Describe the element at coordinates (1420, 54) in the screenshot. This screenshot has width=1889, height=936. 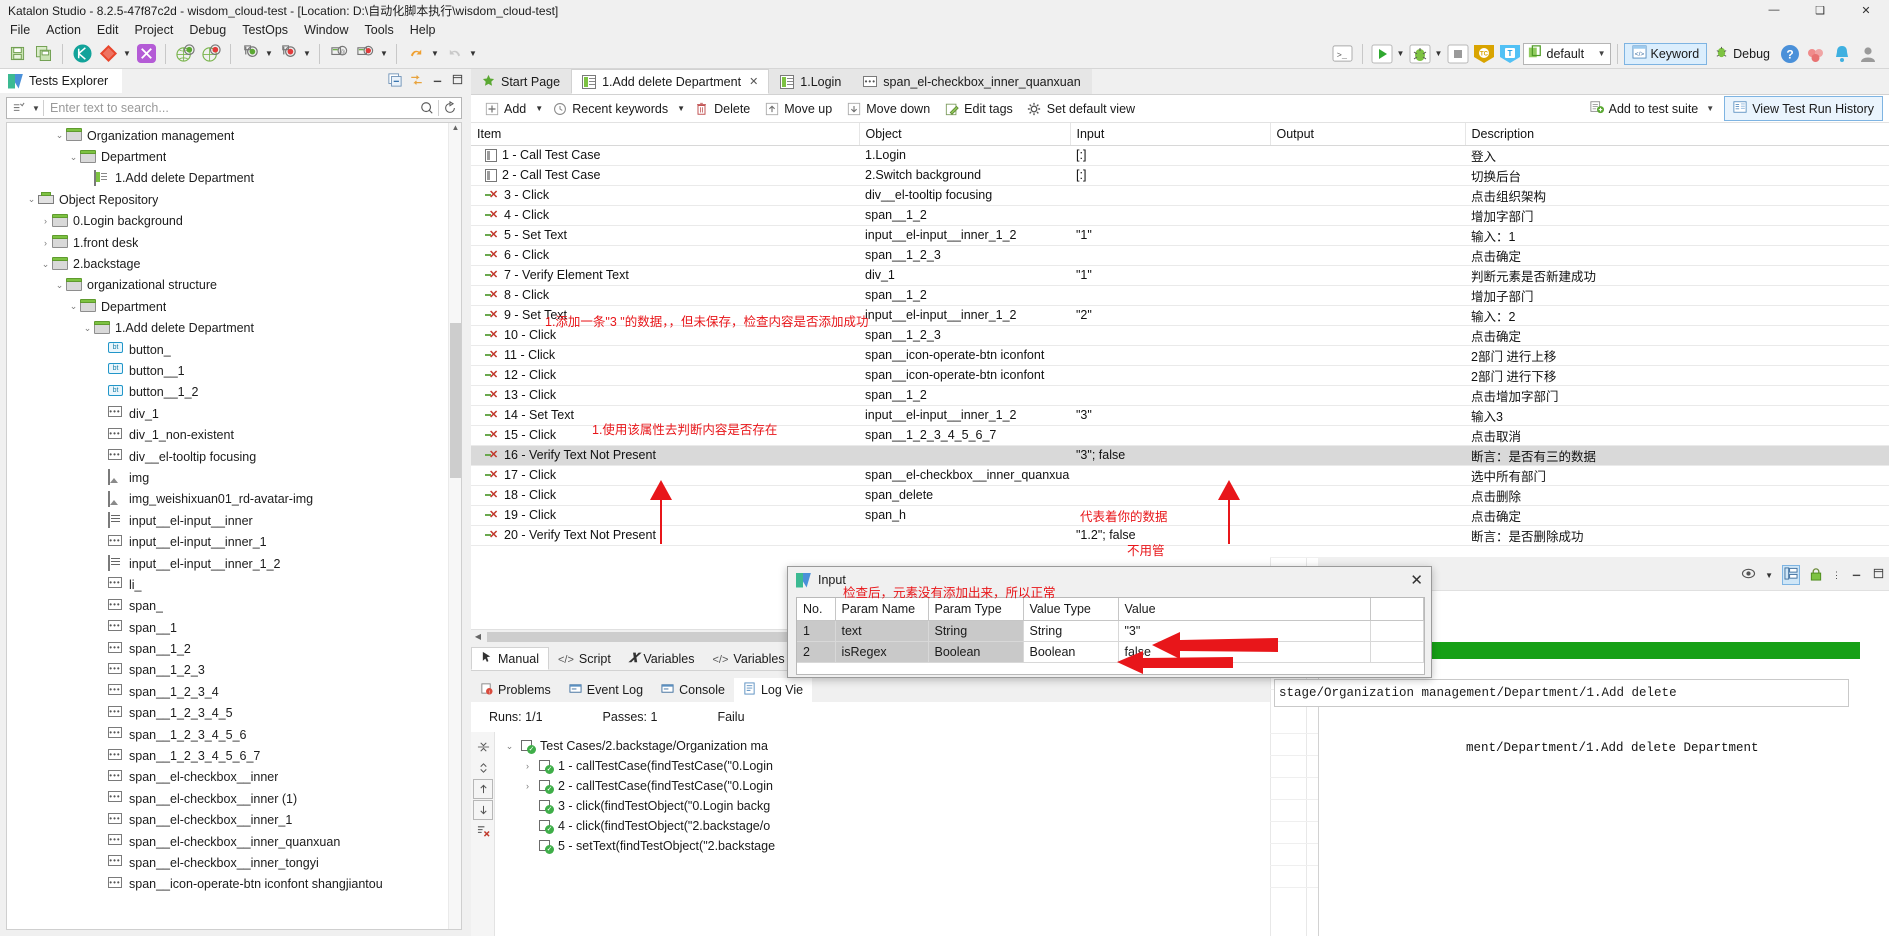
I see `debug-icon` at that location.